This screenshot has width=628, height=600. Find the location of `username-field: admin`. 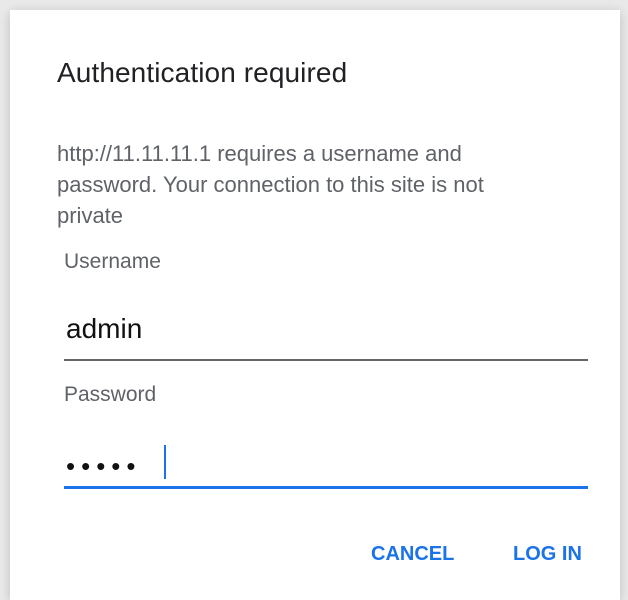

username-field: admin is located at coordinates (326, 337).